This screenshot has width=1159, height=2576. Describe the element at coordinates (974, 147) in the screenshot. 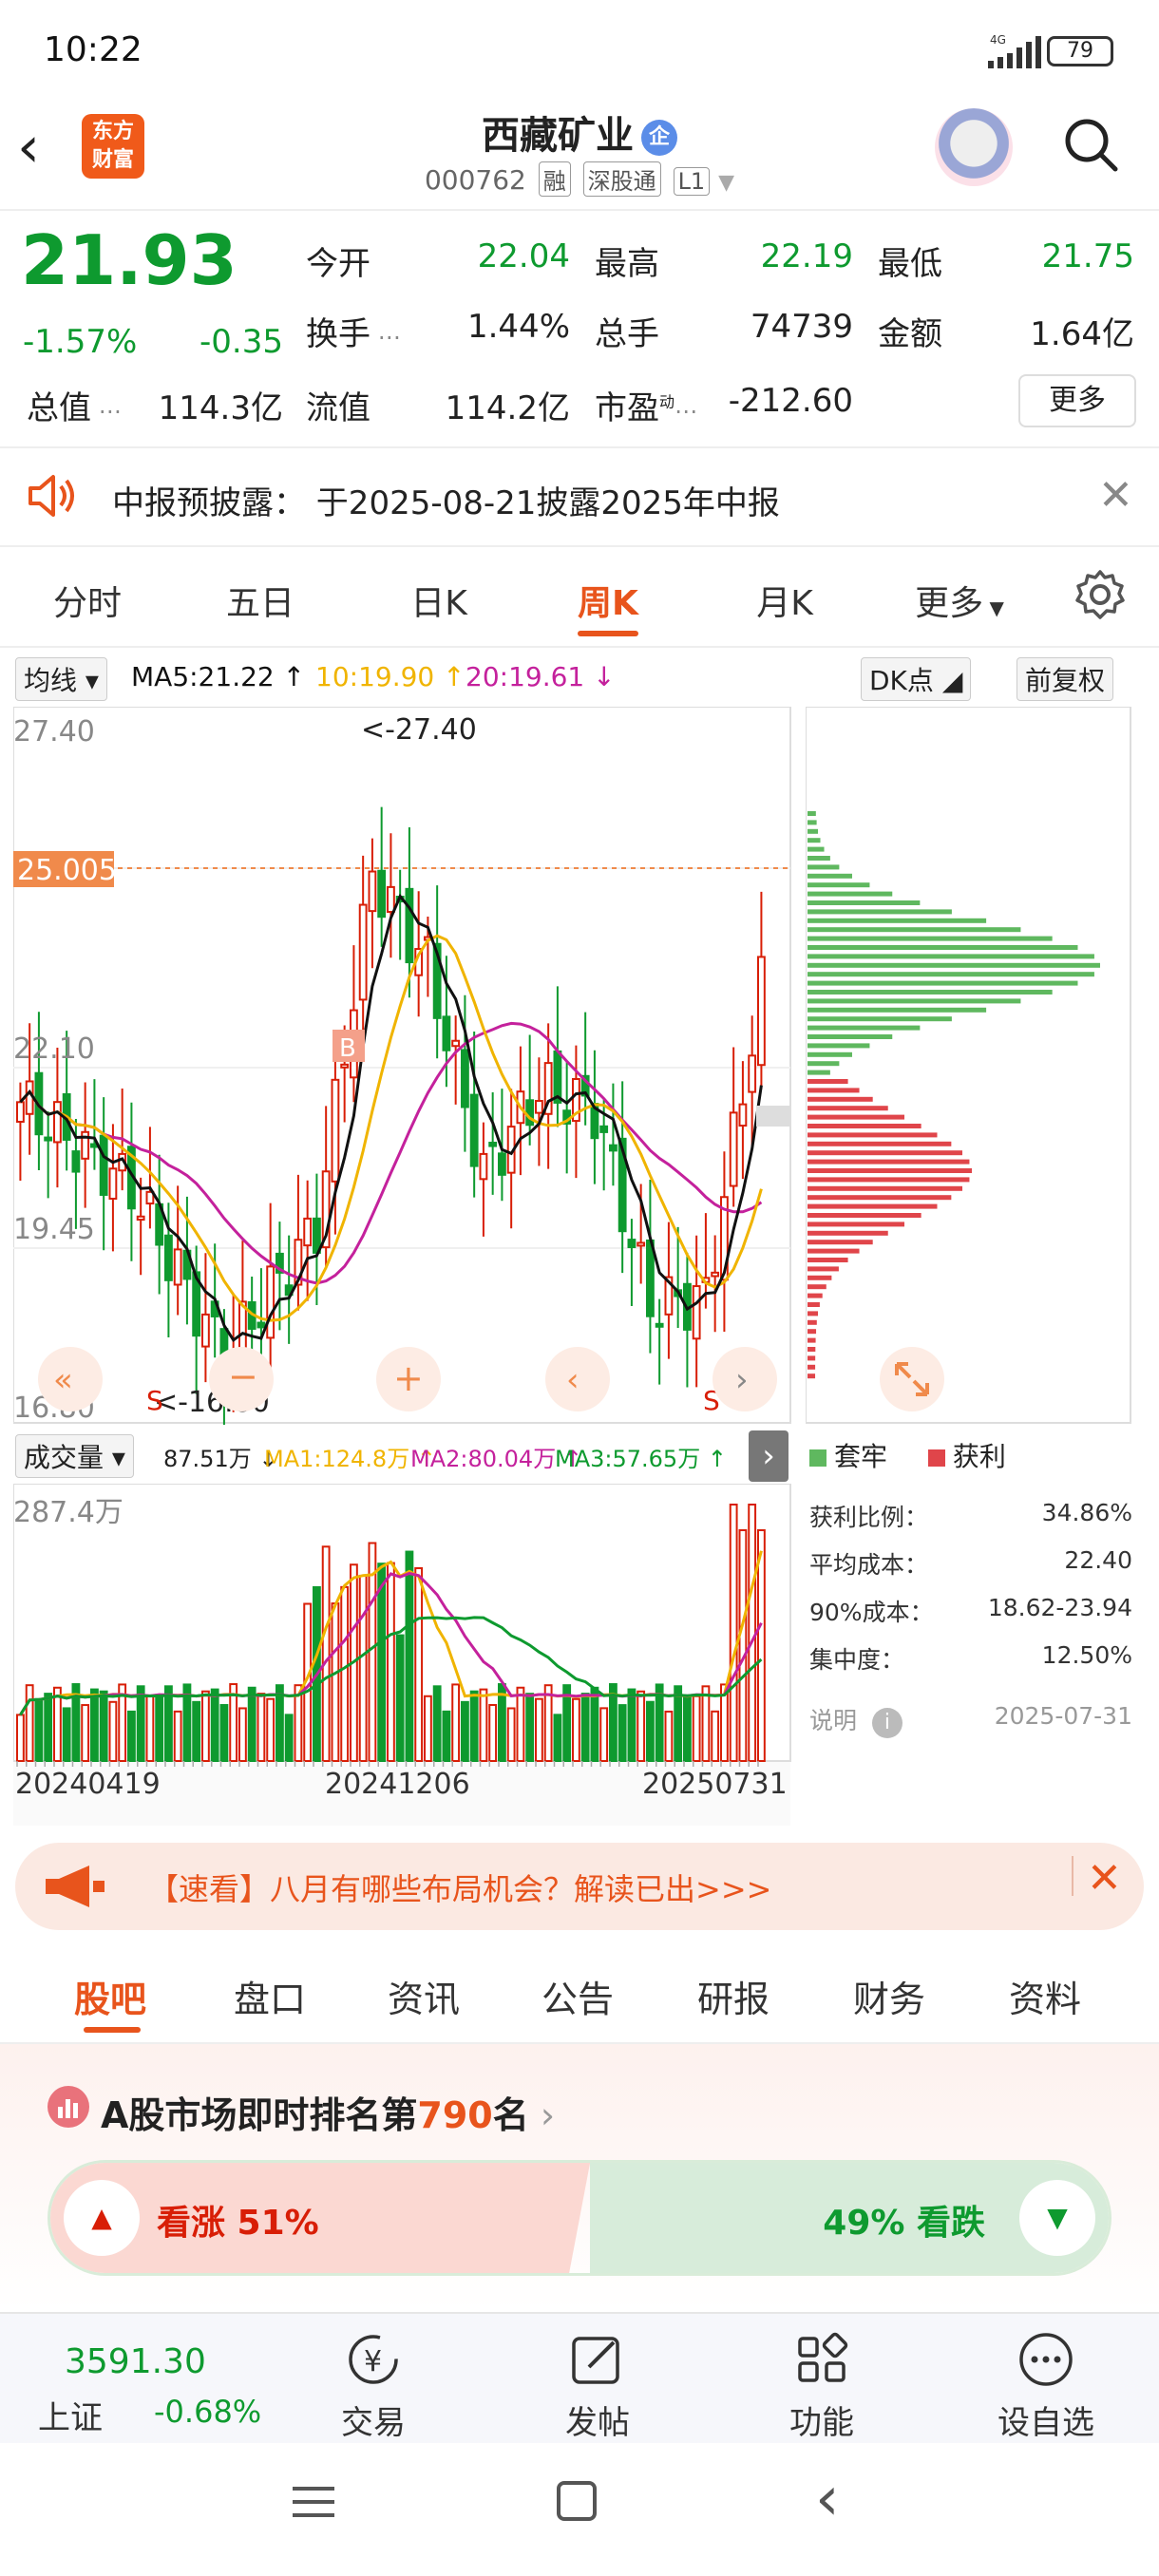

I see `assistant-avatar` at that location.